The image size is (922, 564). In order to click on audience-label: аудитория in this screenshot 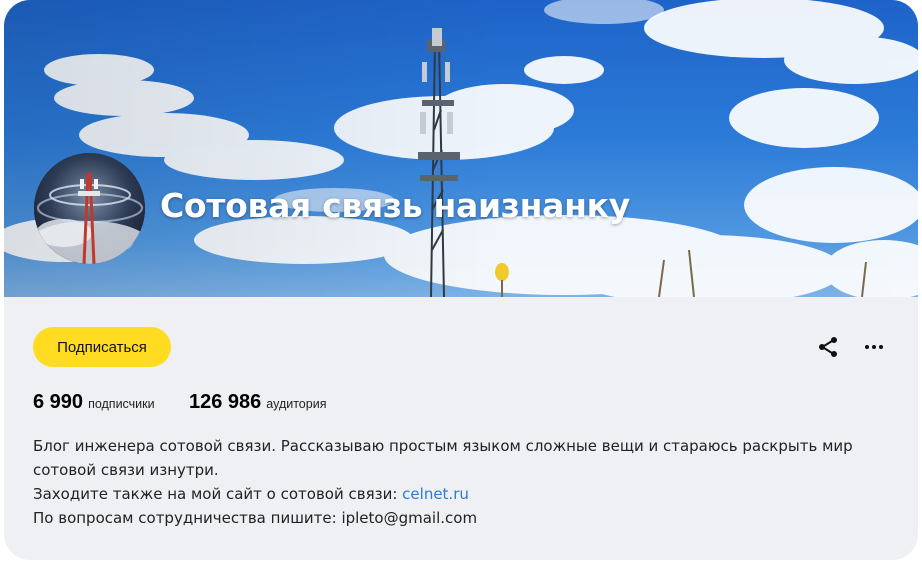, I will do `click(296, 404)`.